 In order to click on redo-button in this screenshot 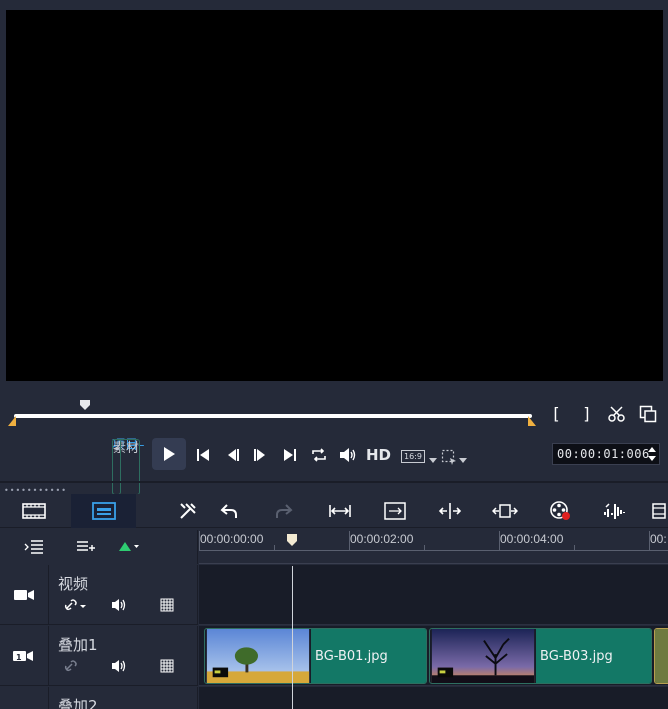, I will do `click(284, 511)`.